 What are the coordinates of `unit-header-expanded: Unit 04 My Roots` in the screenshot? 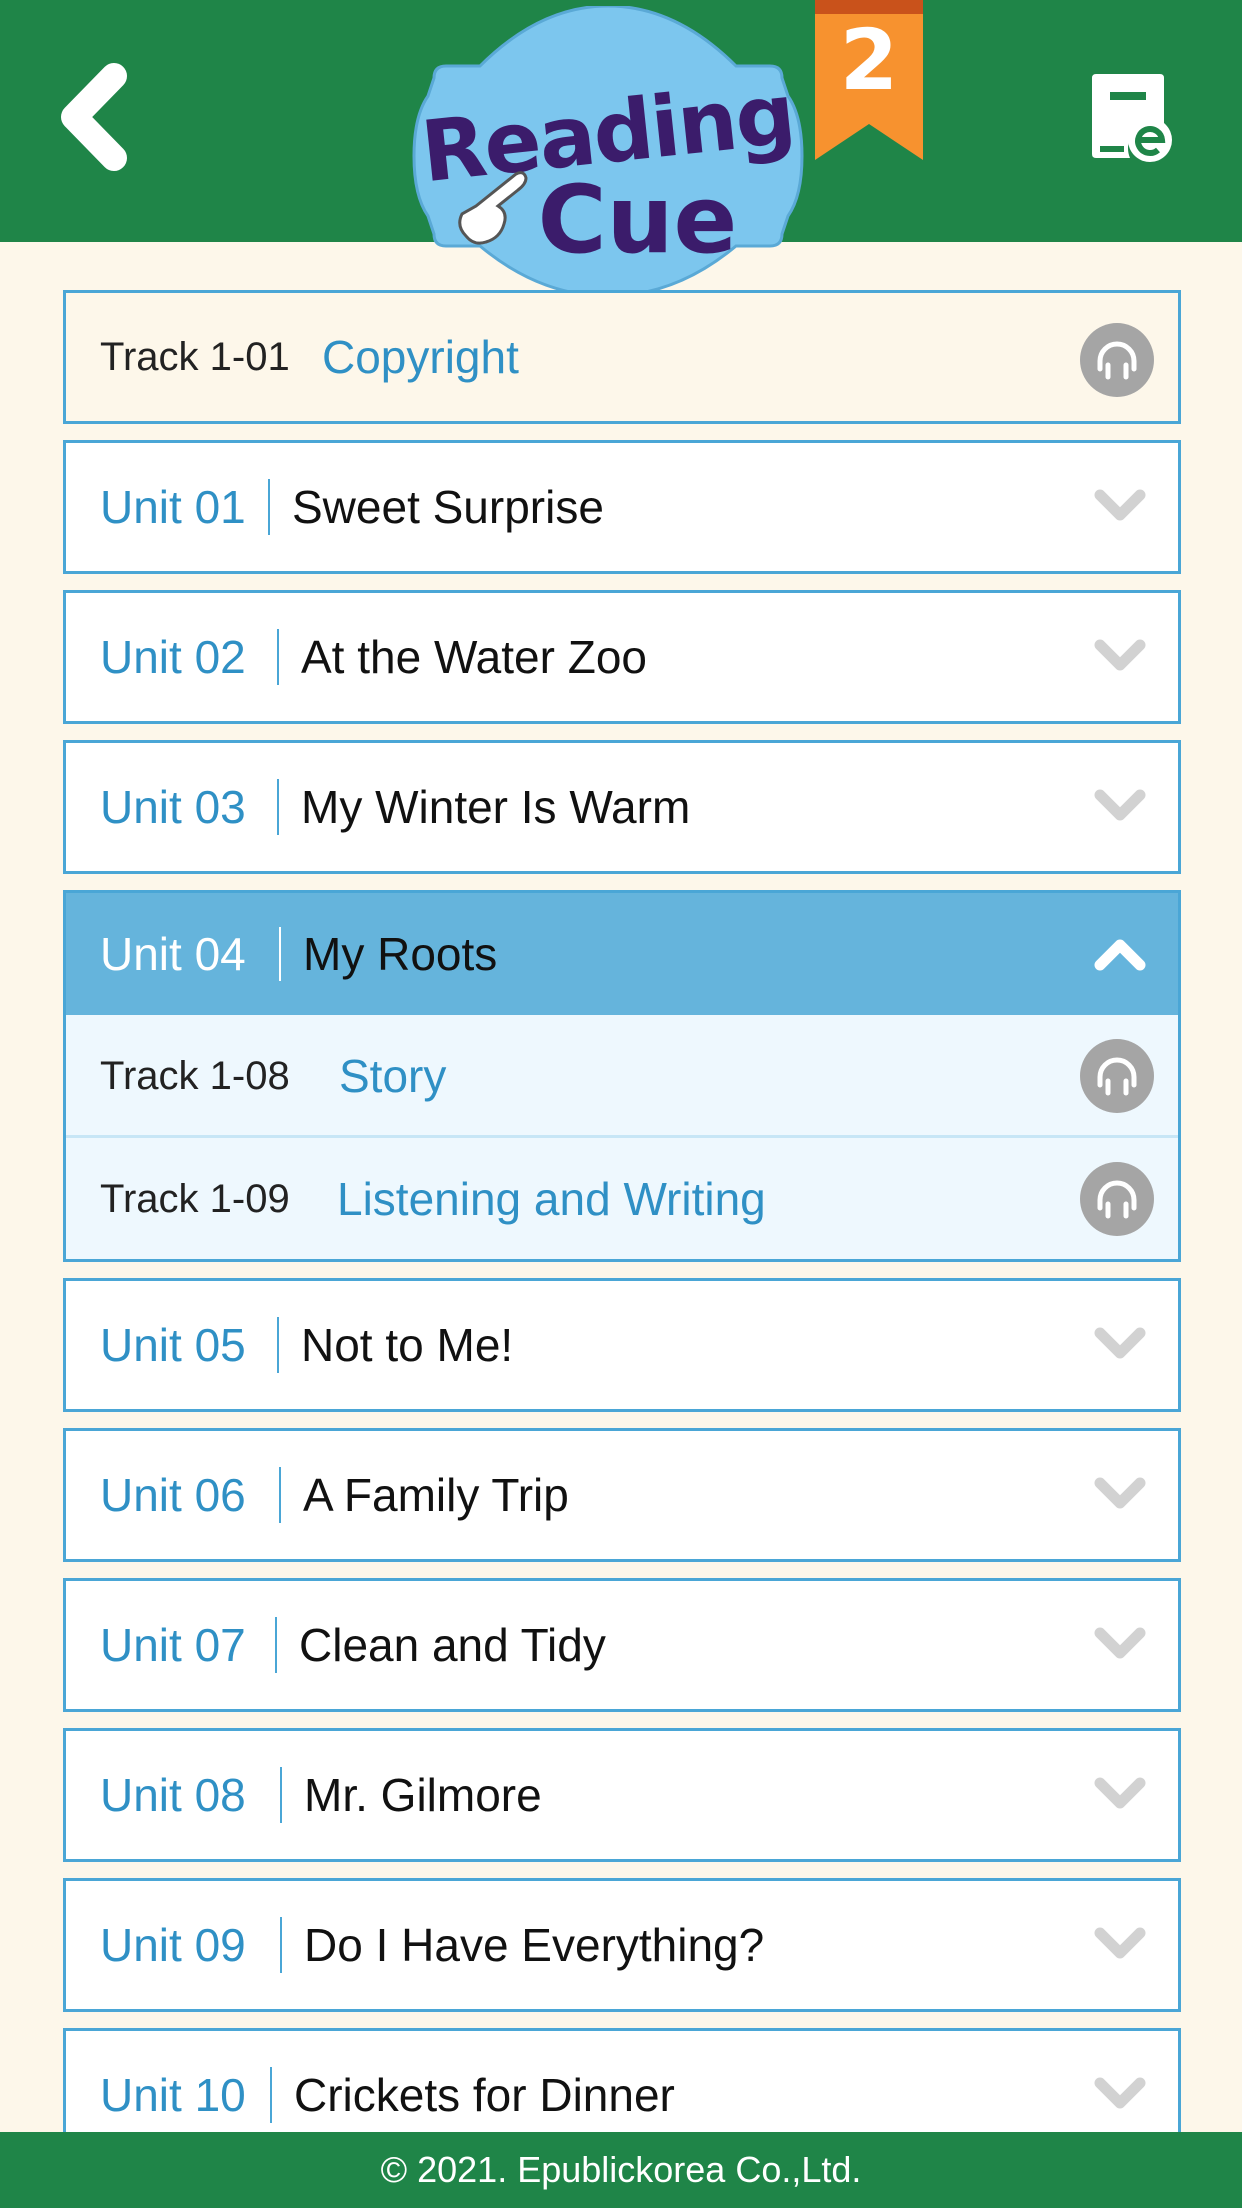 It's located at (622, 954).